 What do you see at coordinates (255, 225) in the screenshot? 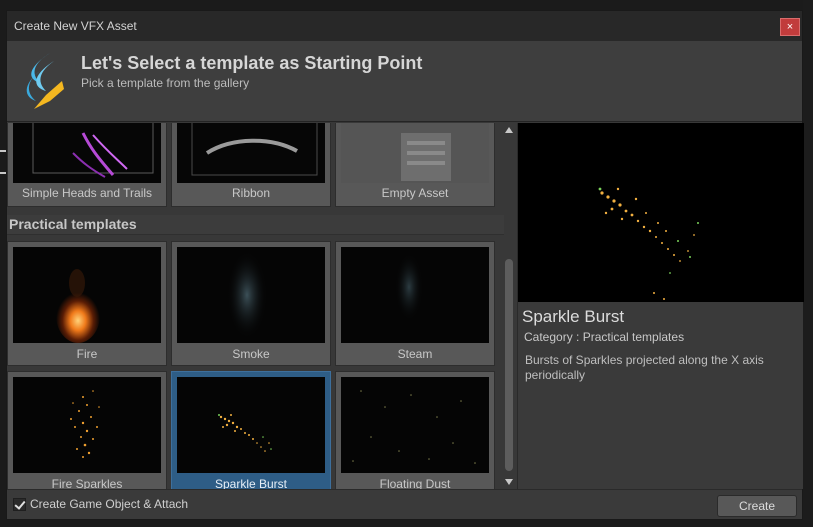
I see `section-title-practical: Practical templates` at bounding box center [255, 225].